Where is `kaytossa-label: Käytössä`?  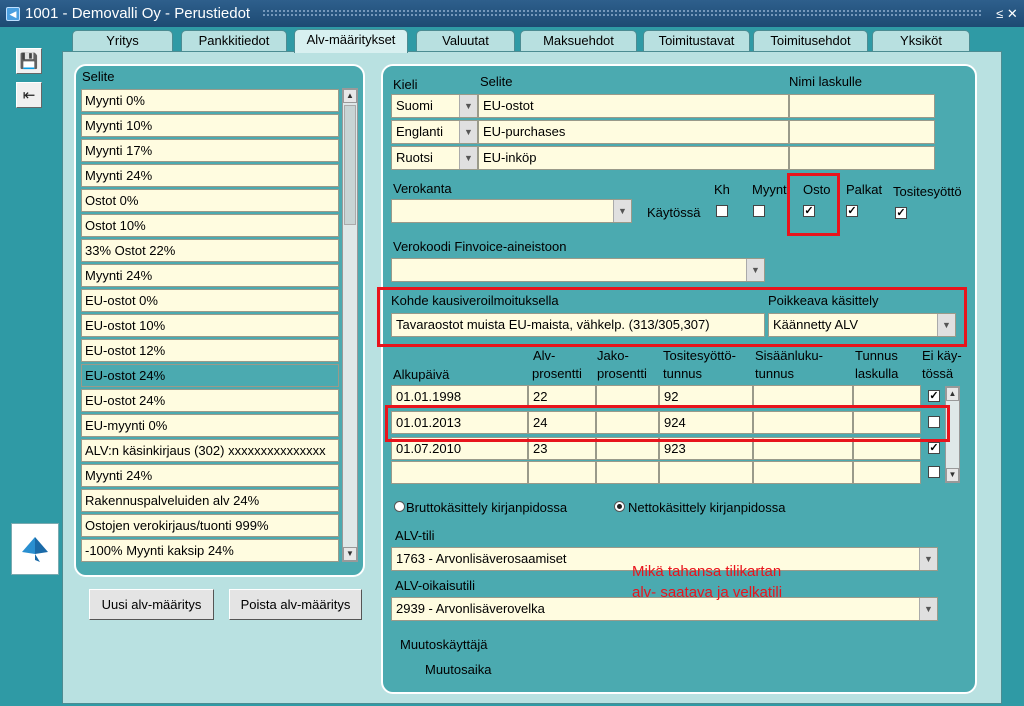 kaytossa-label: Käytössä is located at coordinates (674, 212).